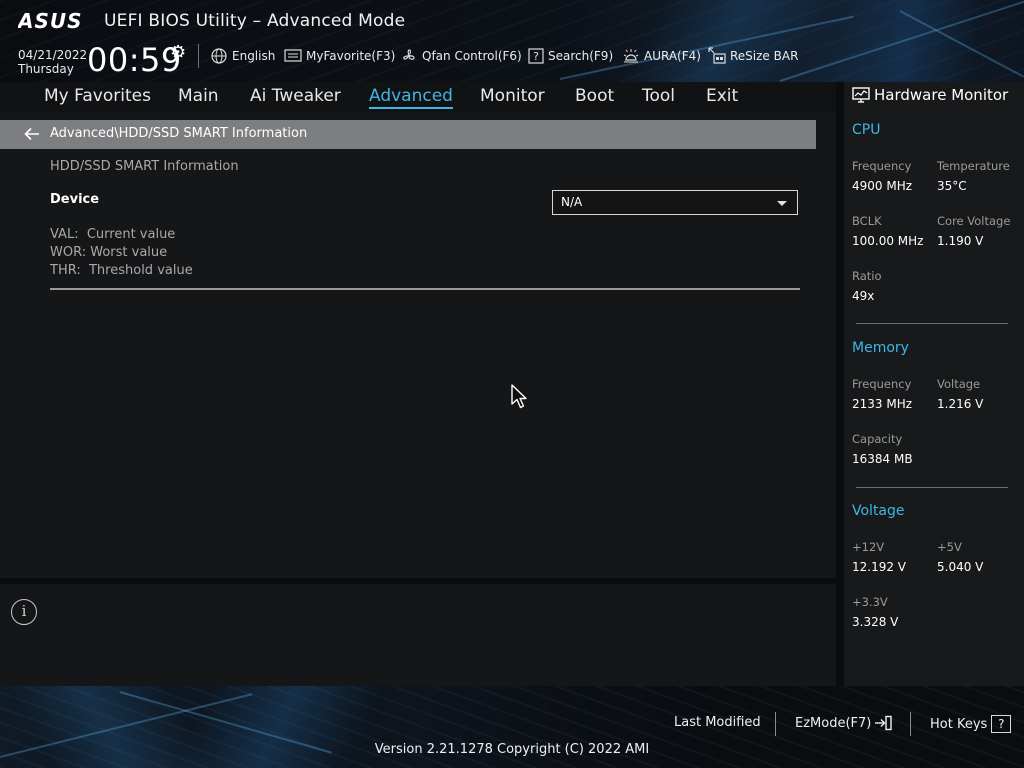 The width and height of the screenshot is (1024, 768). What do you see at coordinates (782, 203) in the screenshot?
I see `caret-down-icon` at bounding box center [782, 203].